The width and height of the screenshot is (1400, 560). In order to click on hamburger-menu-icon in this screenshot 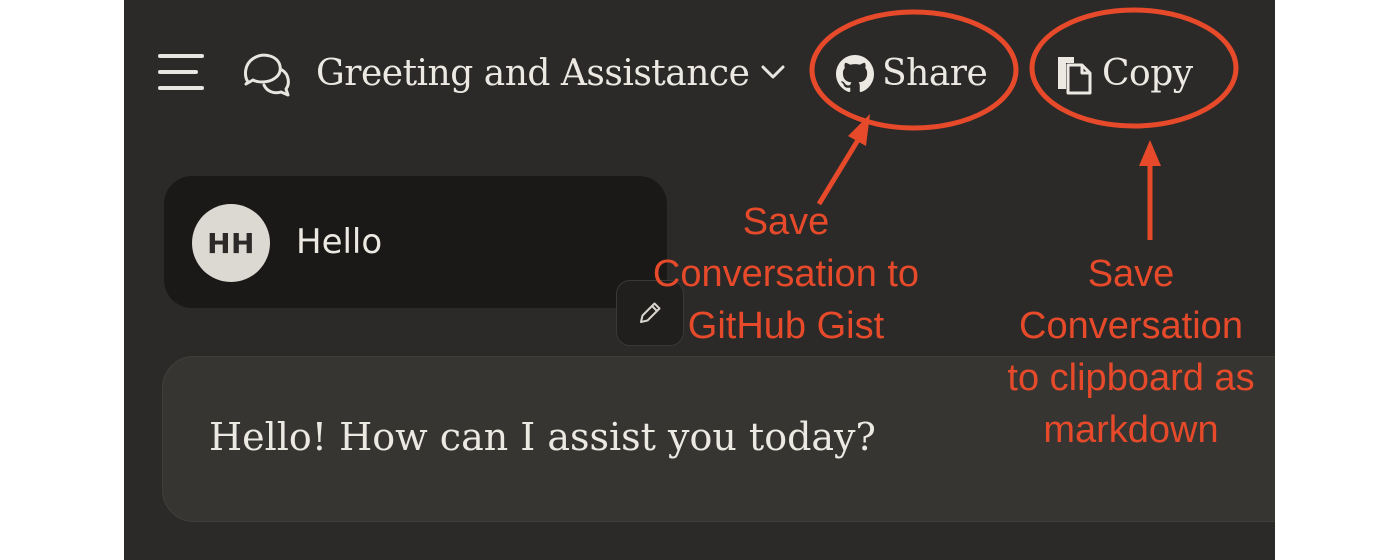, I will do `click(182, 72)`.